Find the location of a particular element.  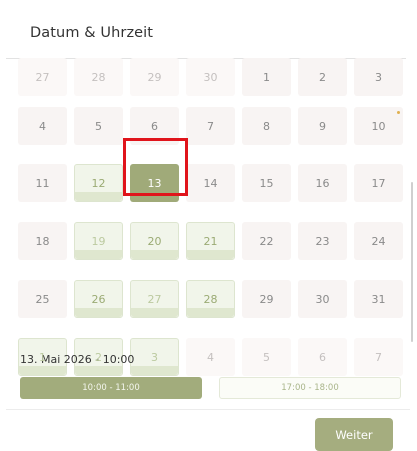

calendar-day: 18 is located at coordinates (42, 241).